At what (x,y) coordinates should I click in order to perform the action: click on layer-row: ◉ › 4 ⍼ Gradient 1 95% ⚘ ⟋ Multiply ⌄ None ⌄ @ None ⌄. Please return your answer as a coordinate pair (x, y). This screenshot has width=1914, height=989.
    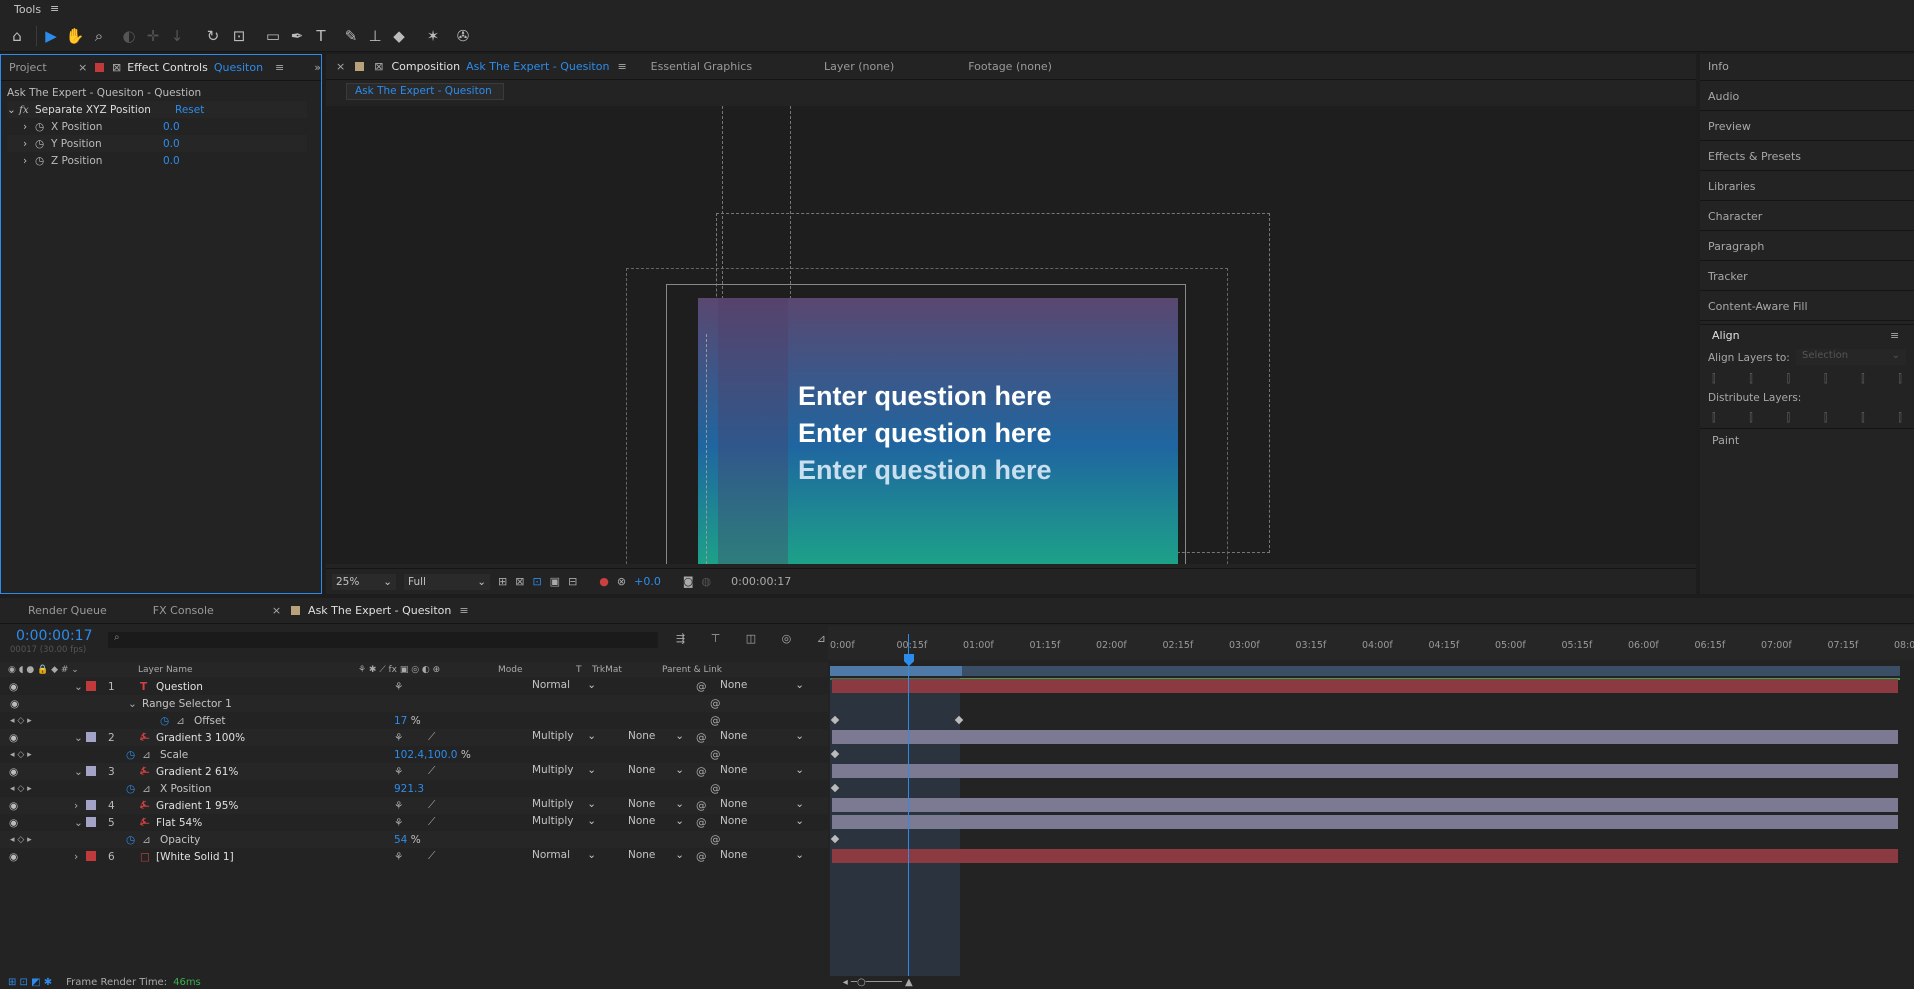
    Looking at the image, I should click on (414, 805).